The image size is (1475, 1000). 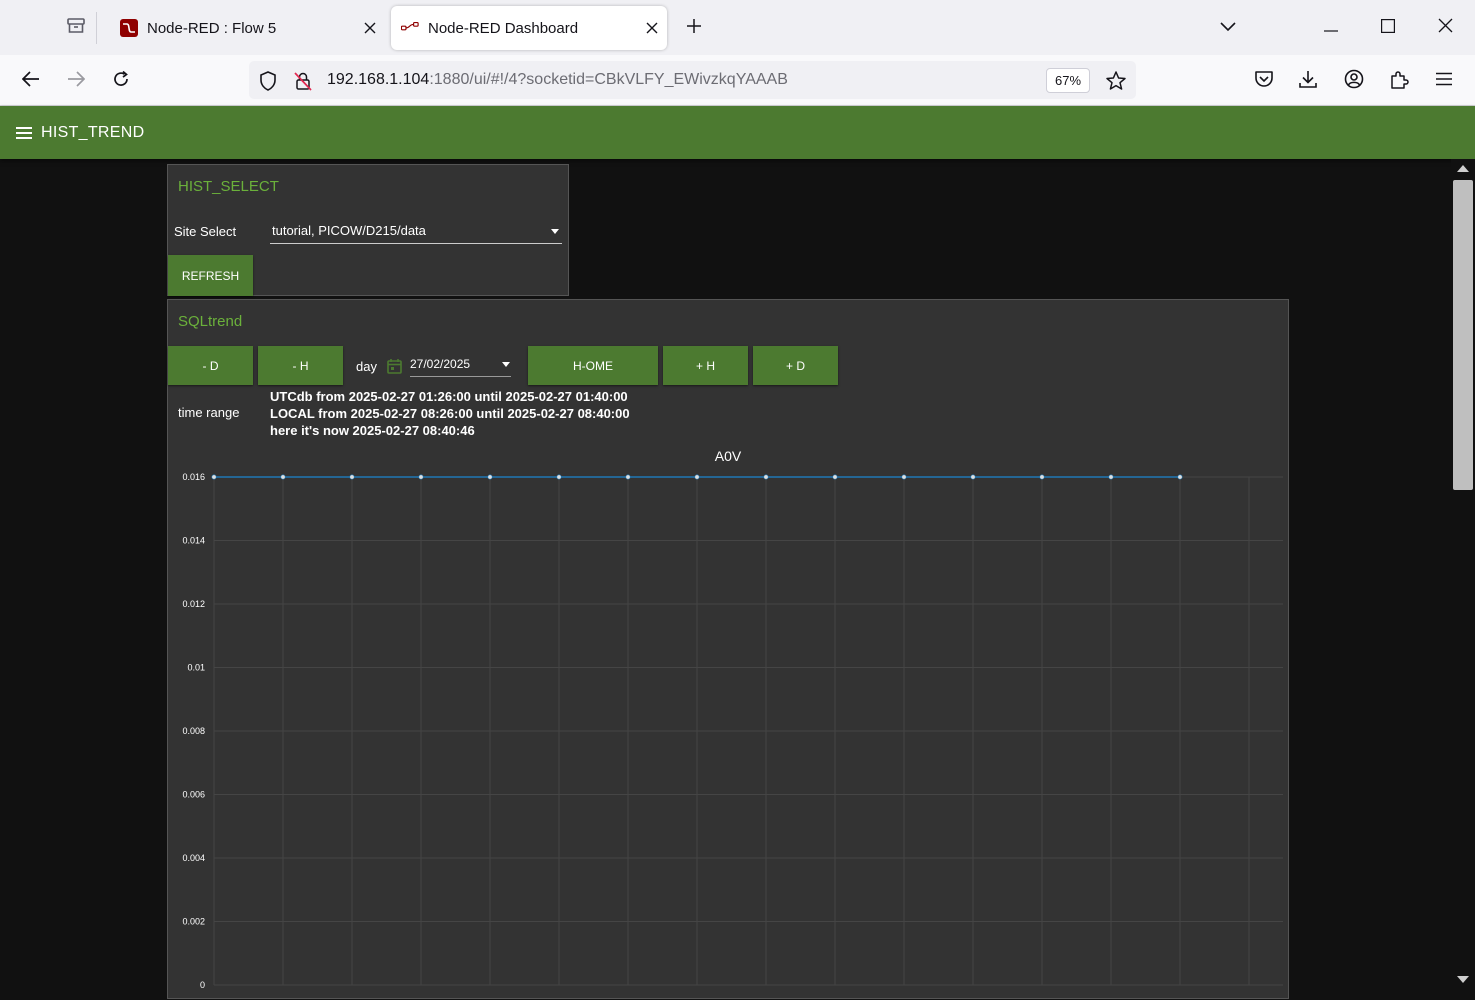 I want to click on scrollbar-thumb, so click(x=1463, y=335).